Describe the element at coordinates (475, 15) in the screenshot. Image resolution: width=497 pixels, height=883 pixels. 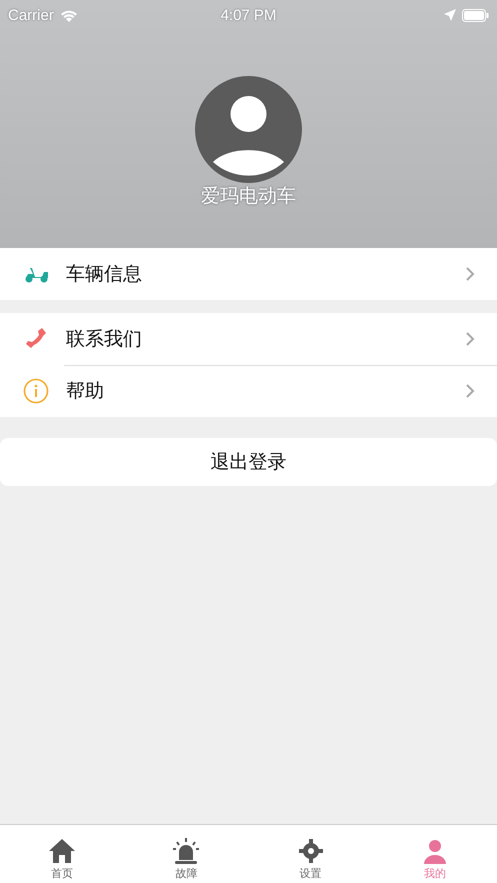
I see `battery-icon` at that location.